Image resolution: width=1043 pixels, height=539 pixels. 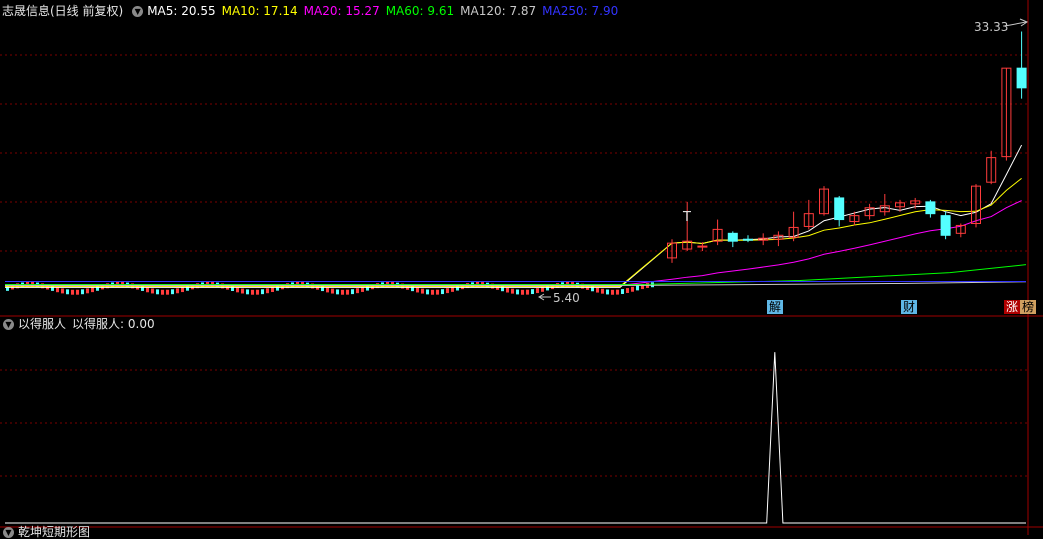 I want to click on stock-title: 志晟信息(日线 前复权), so click(x=63, y=11).